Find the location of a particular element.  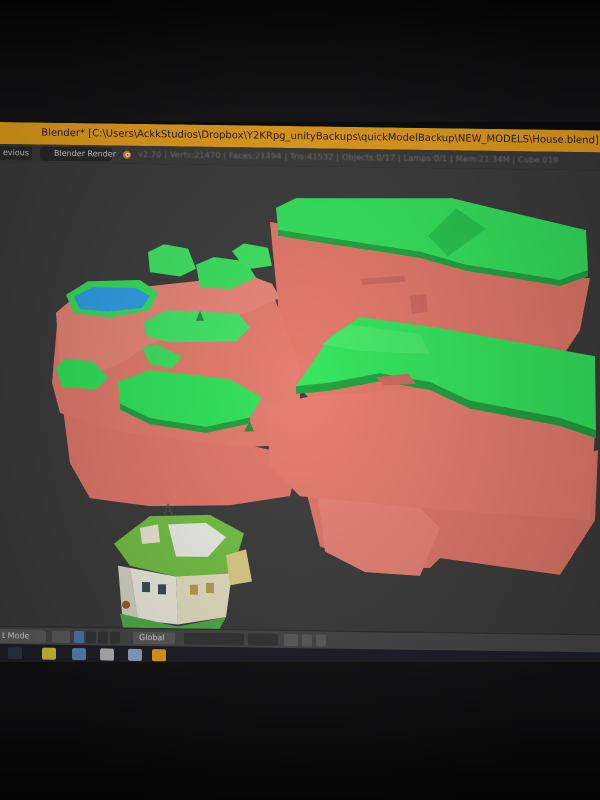

rotate-manipulator-icon is located at coordinates (103, 637).